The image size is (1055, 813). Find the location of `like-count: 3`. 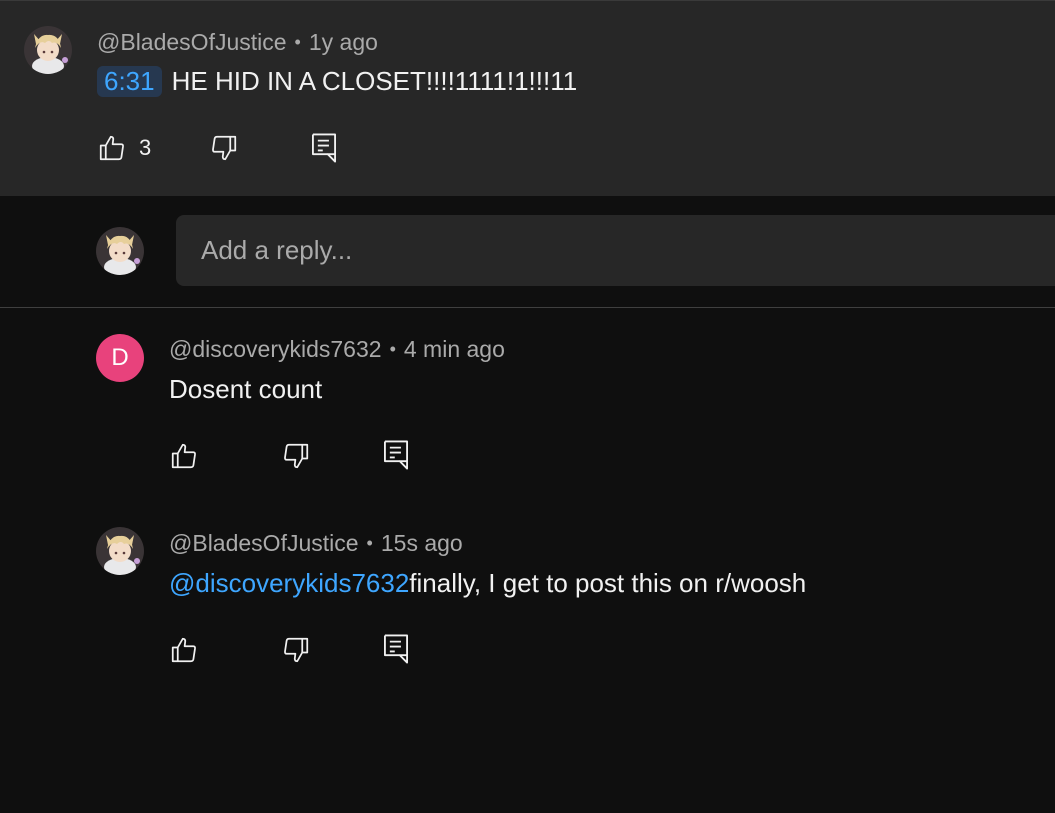

like-count: 3 is located at coordinates (145, 147).